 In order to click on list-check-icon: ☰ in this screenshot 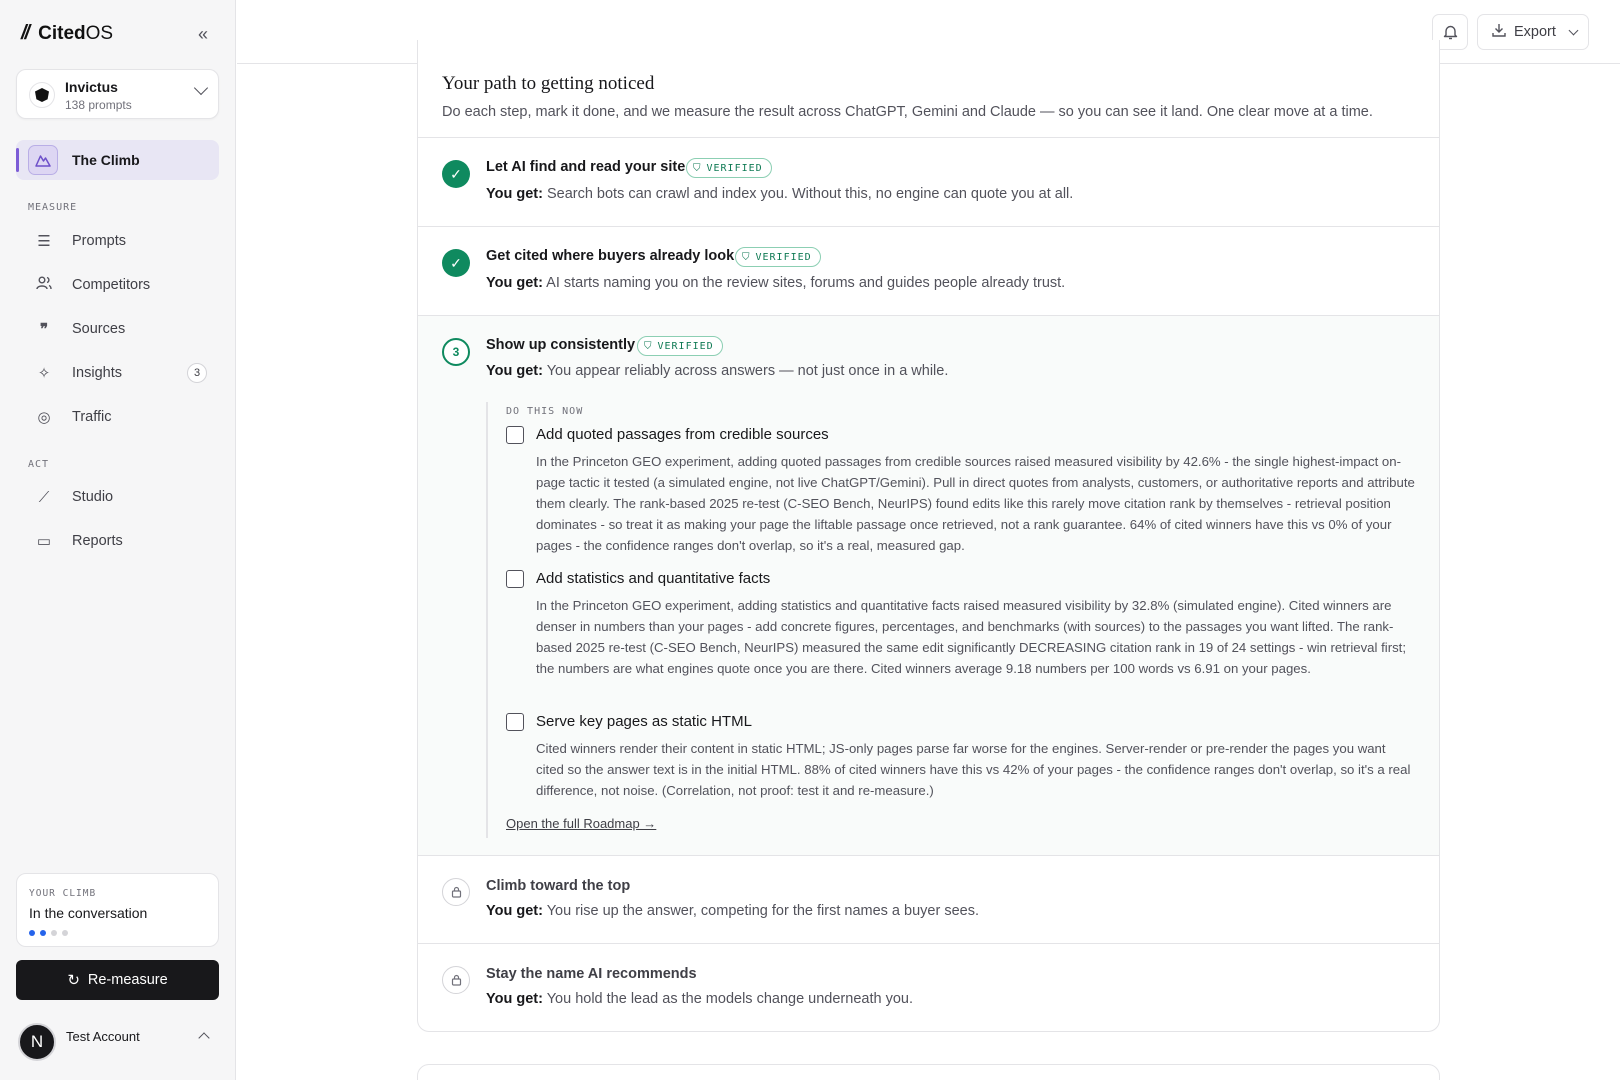, I will do `click(44, 241)`.